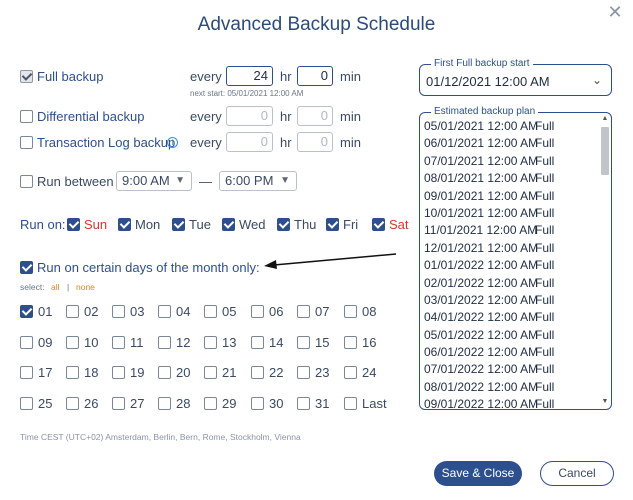 The width and height of the screenshot is (633, 500). Describe the element at coordinates (350, 142) in the screenshot. I see `transaction-min-label: min` at that location.